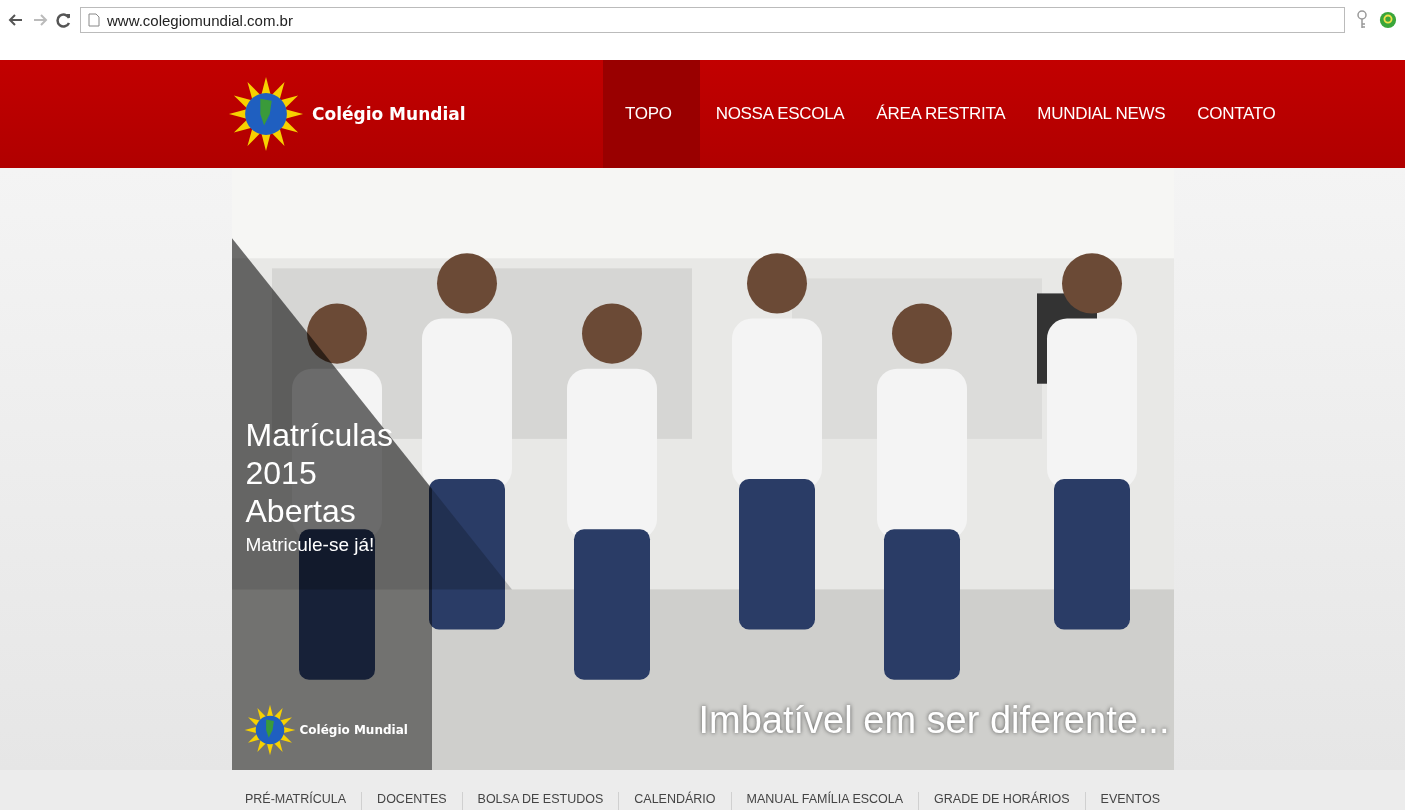 The width and height of the screenshot is (1405, 810). Describe the element at coordinates (40, 20) in the screenshot. I see `forward-icon` at that location.